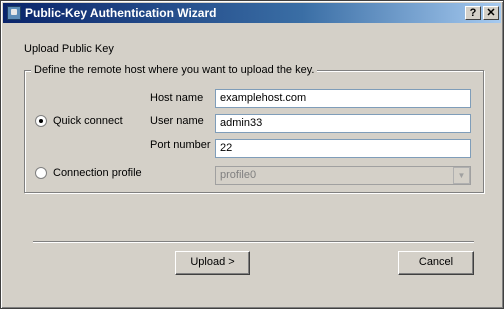 Image resolution: width=504 pixels, height=309 pixels. Describe the element at coordinates (343, 148) in the screenshot. I see `port-number-input: 22` at that location.